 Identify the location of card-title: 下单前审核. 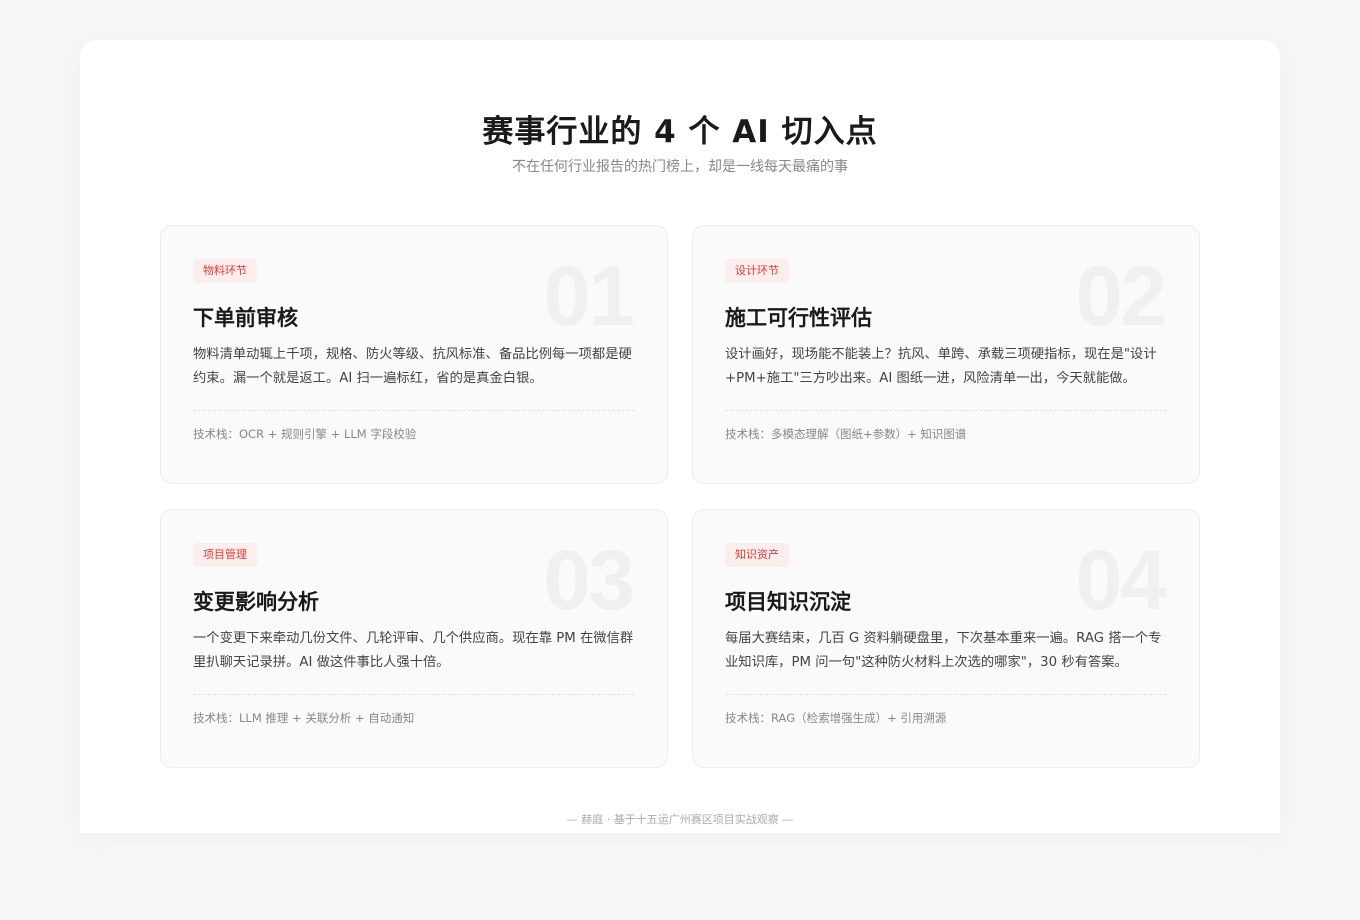
(245, 318).